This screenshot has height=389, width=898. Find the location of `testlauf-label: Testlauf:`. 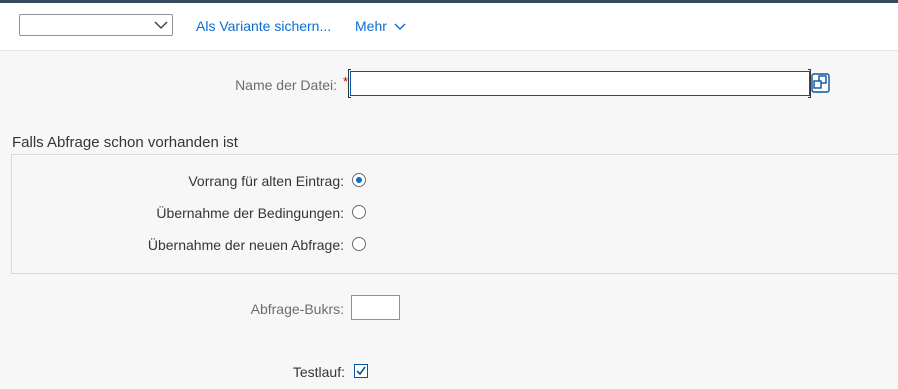

testlauf-label: Testlauf: is located at coordinates (318, 372).